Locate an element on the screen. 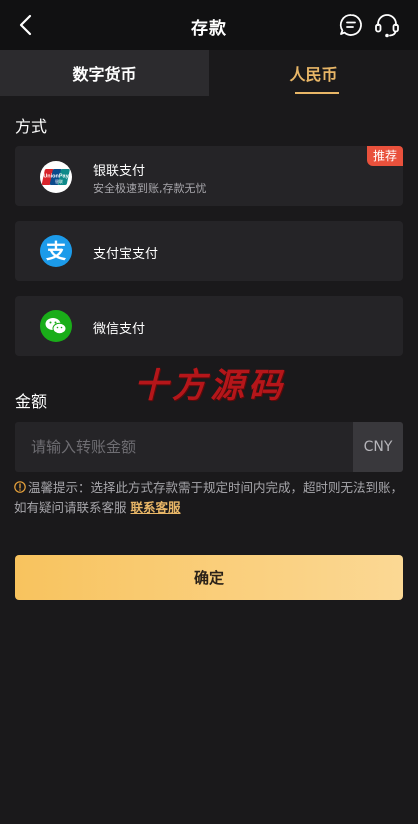 The width and height of the screenshot is (418, 824). method-description: 安全极速到账,存款无忧 is located at coordinates (150, 188).